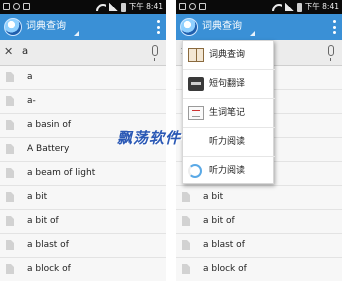 This screenshot has width=342, height=281. I want to click on list-item-label: A Battery, so click(48, 149).